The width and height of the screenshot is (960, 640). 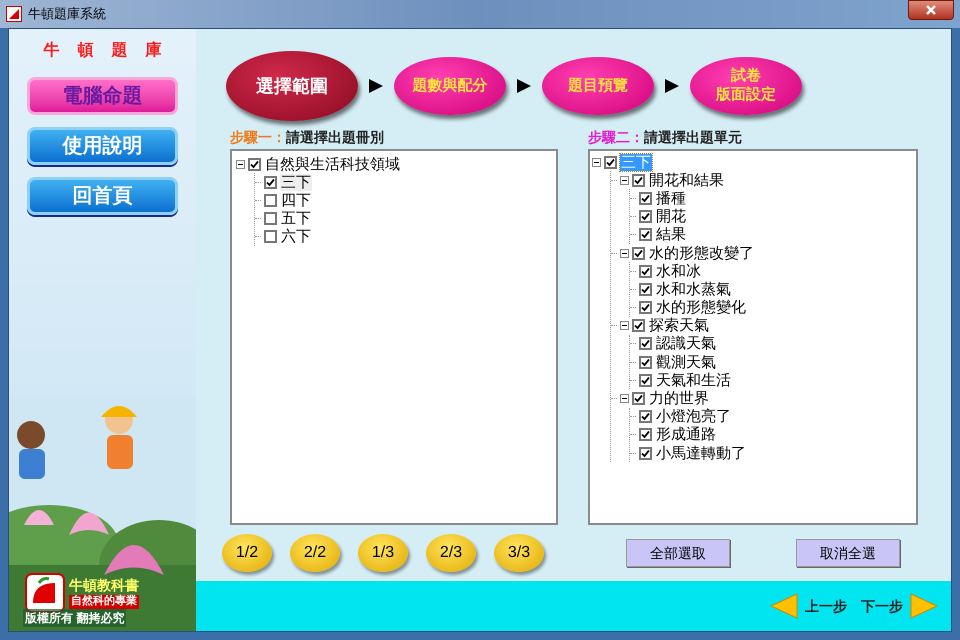 I want to click on step-title: 請選擇出題冊別, so click(x=335, y=137).